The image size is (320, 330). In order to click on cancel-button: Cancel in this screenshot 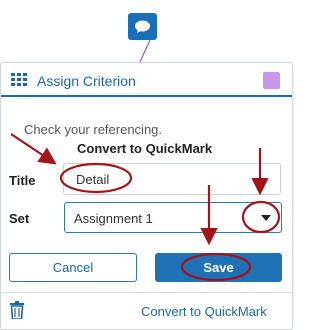, I will do `click(73, 267)`.